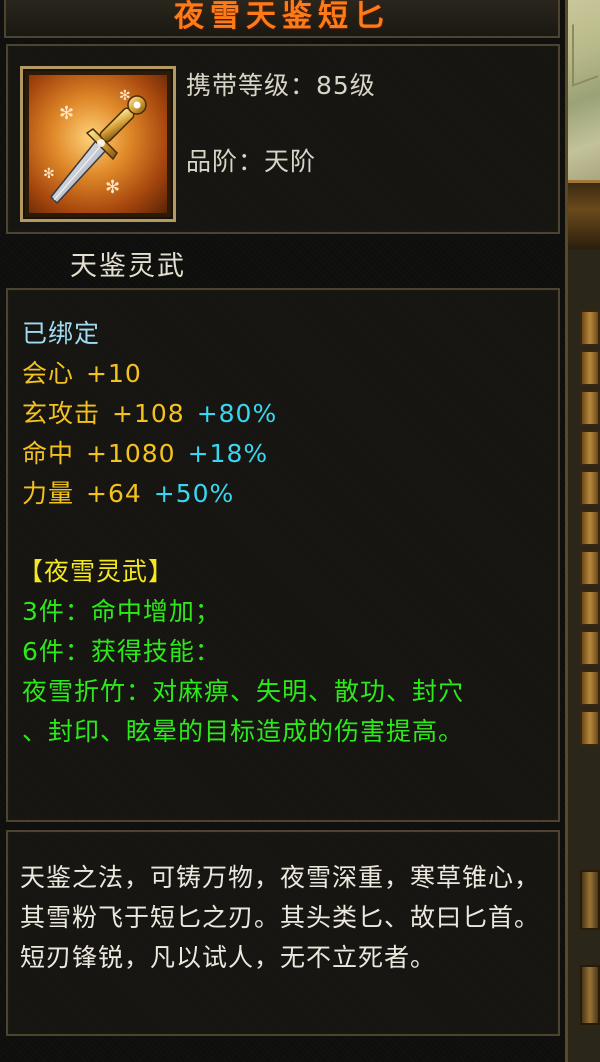  What do you see at coordinates (121, 611) in the screenshot?
I see `set-bonus-3: 3件：命中增加；` at bounding box center [121, 611].